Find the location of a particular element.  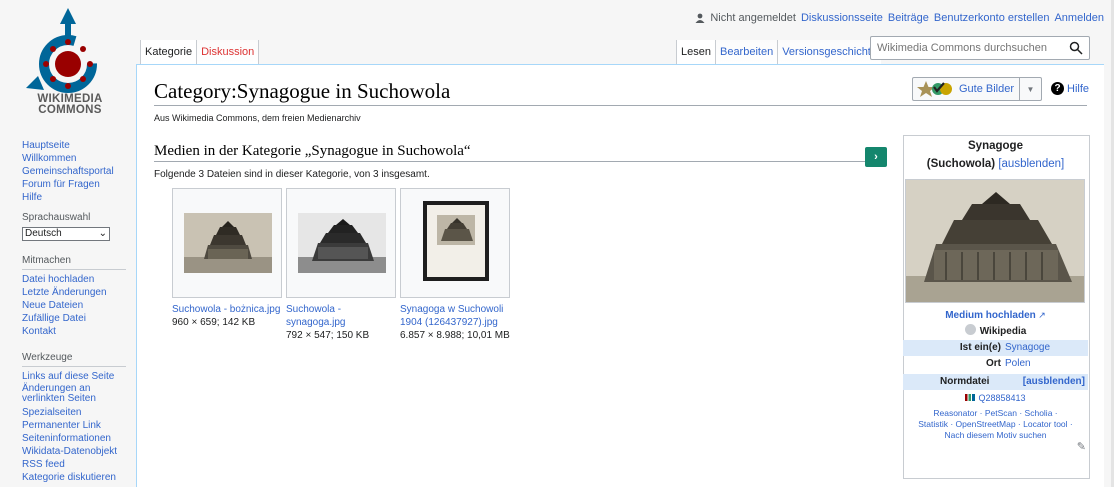

help-label: Hilfe is located at coordinates (1078, 88).